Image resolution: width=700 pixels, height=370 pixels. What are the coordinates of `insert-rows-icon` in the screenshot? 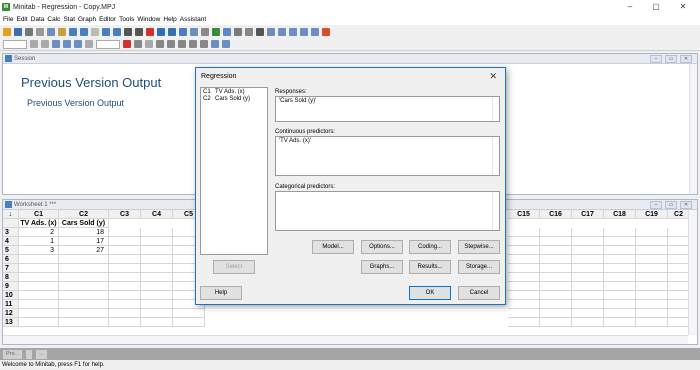 It's located at (106, 31).